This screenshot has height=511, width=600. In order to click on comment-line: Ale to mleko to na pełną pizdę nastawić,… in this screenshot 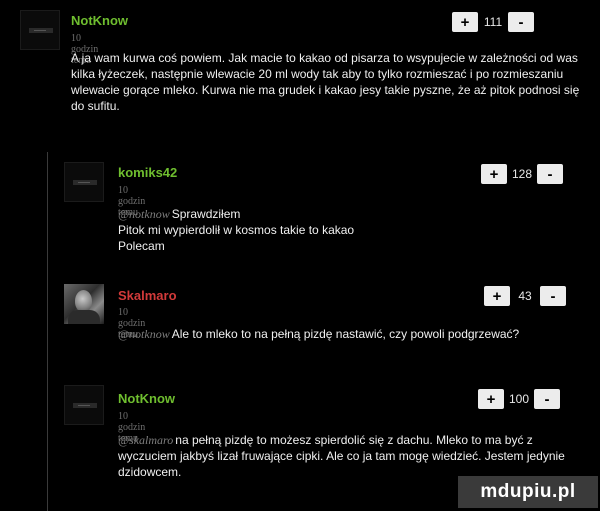, I will do `click(345, 334)`.